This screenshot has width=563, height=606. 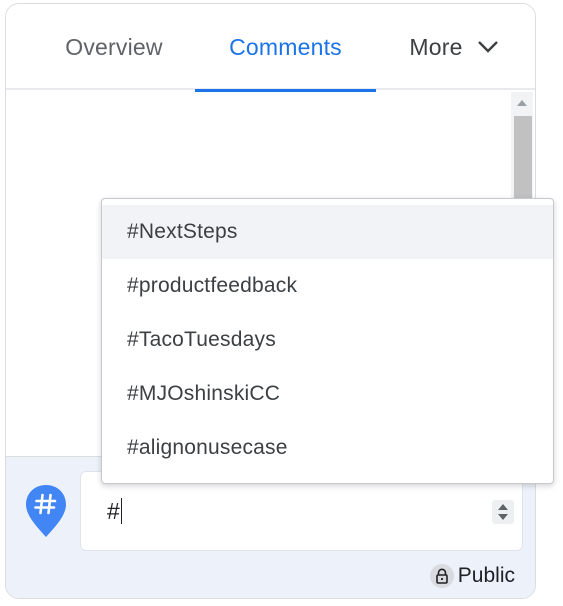 I want to click on hashtag-suggestion-label: #TacoTuesdays, so click(x=201, y=339).